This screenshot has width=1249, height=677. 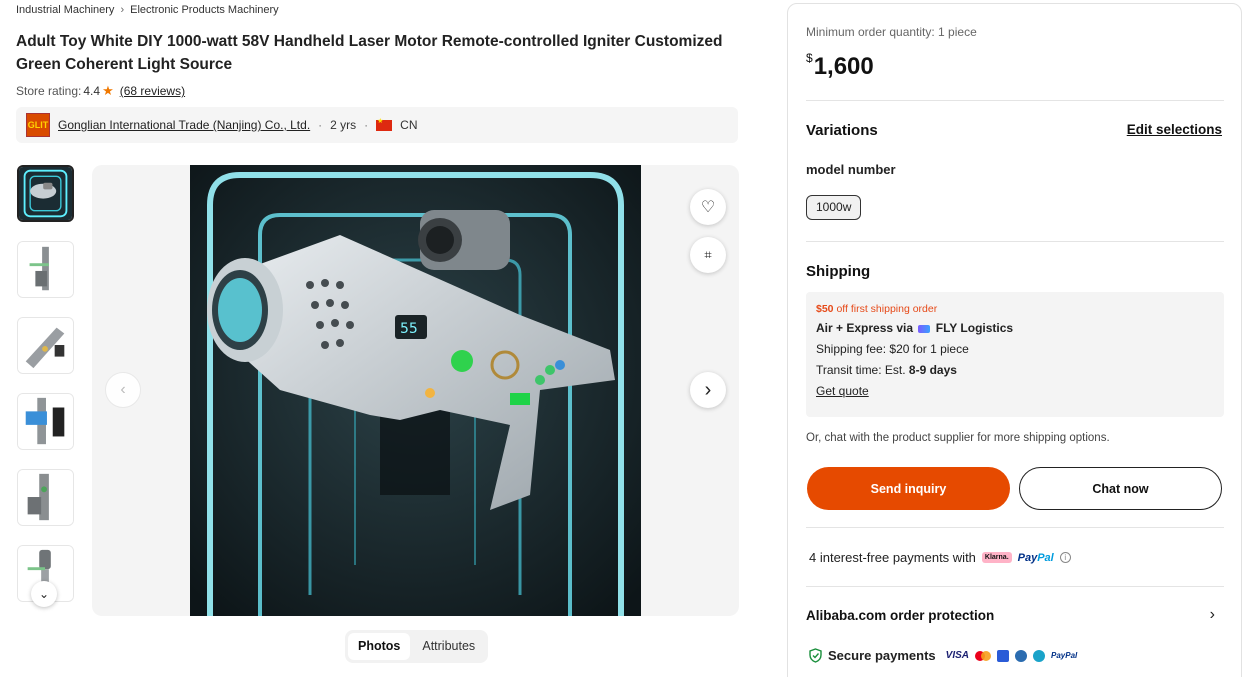 I want to click on previous-image-button: ‹, so click(x=123, y=390).